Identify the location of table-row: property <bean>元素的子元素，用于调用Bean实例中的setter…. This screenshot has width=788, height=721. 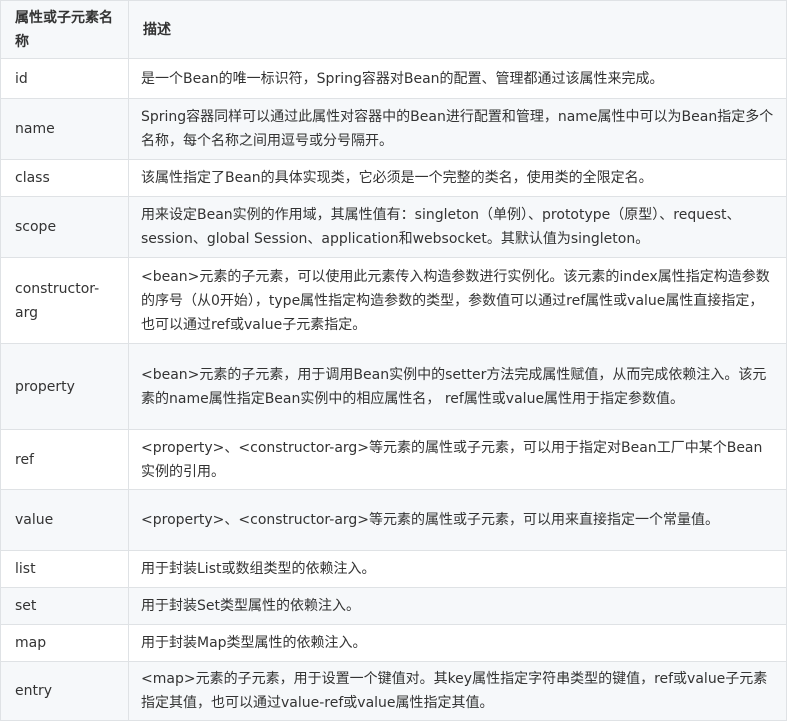
(393, 386).